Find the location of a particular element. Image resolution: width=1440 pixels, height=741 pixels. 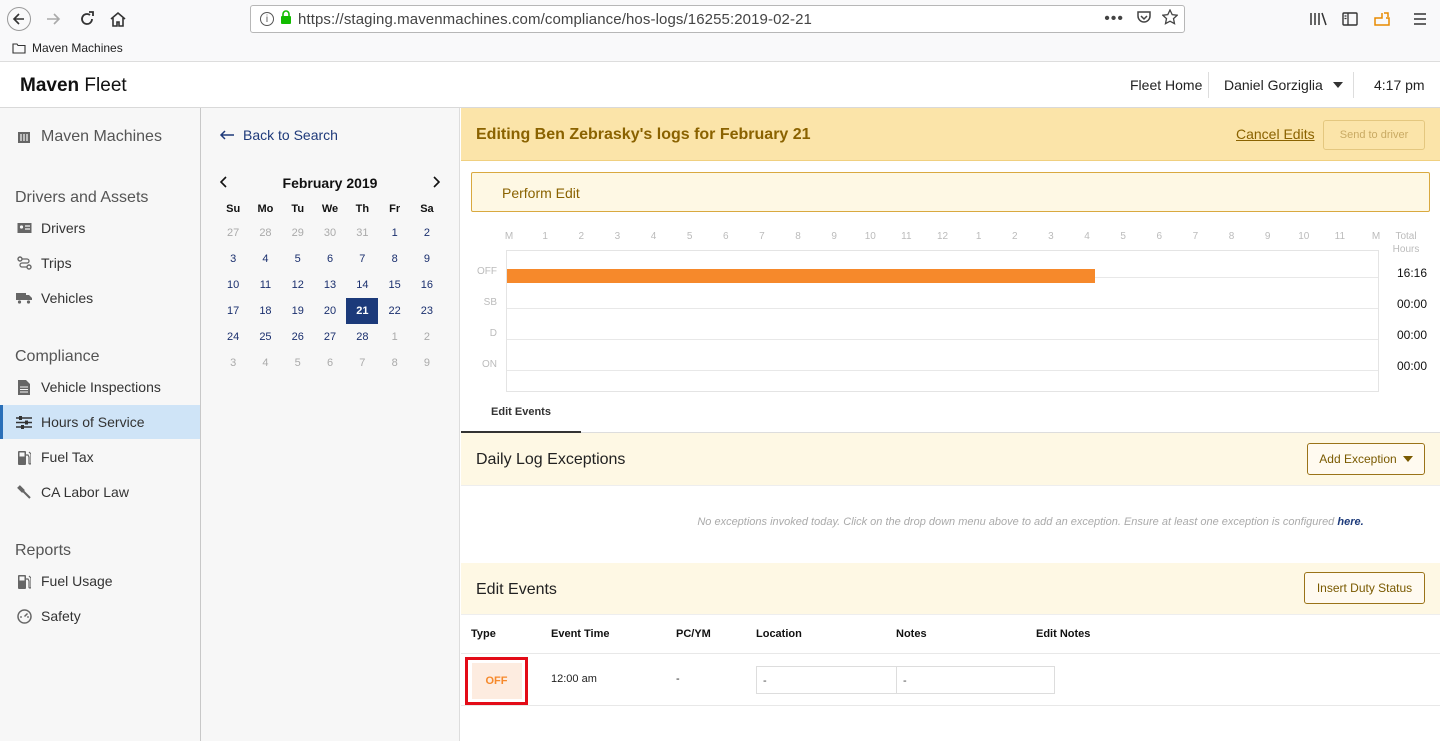

calendar-day: 19 is located at coordinates (298, 311).